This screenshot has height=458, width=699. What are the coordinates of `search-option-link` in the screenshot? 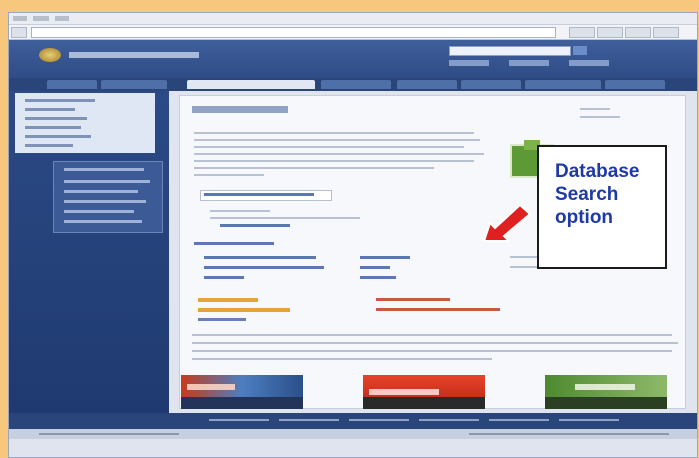 It's located at (255, 225).